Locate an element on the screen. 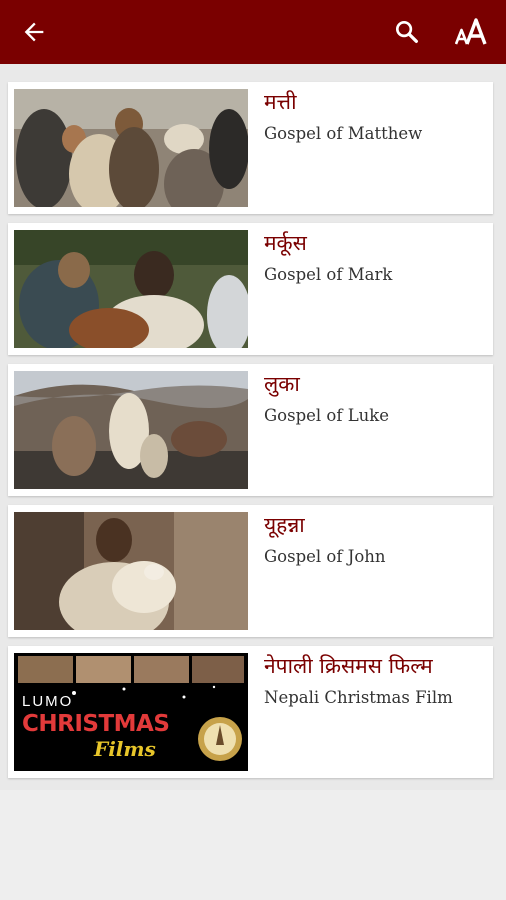 The image size is (506, 900). item-subtitle: Gospel of Luke is located at coordinates (327, 415).